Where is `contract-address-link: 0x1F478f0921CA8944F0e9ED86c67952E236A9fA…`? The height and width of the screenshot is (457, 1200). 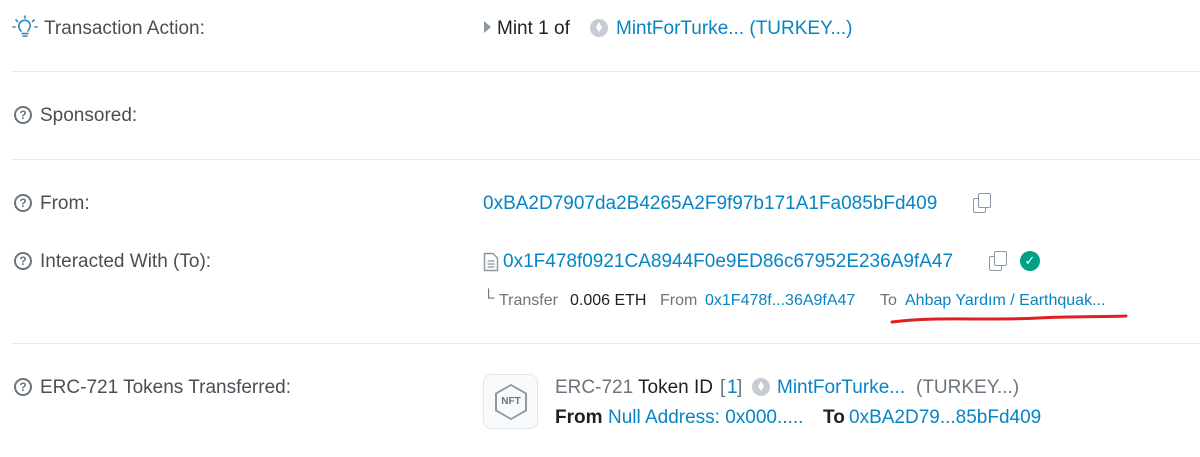 contract-address-link: 0x1F478f0921CA8944F0e9ED86c67952E236A9fA… is located at coordinates (728, 262).